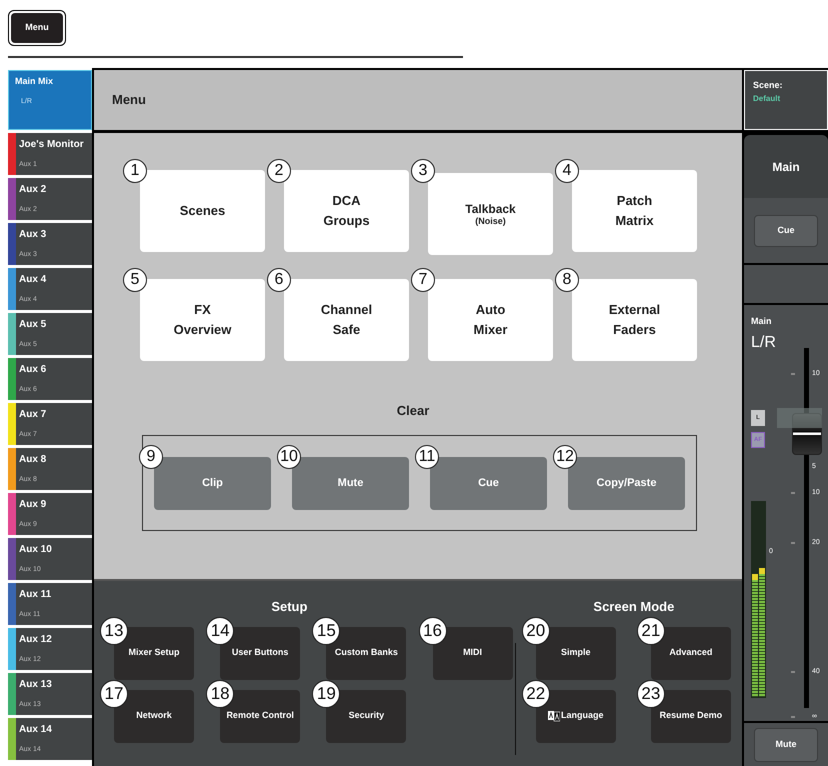 This screenshot has width=828, height=766. Describe the element at coordinates (289, 457) in the screenshot. I see `number-badge: 10` at that location.